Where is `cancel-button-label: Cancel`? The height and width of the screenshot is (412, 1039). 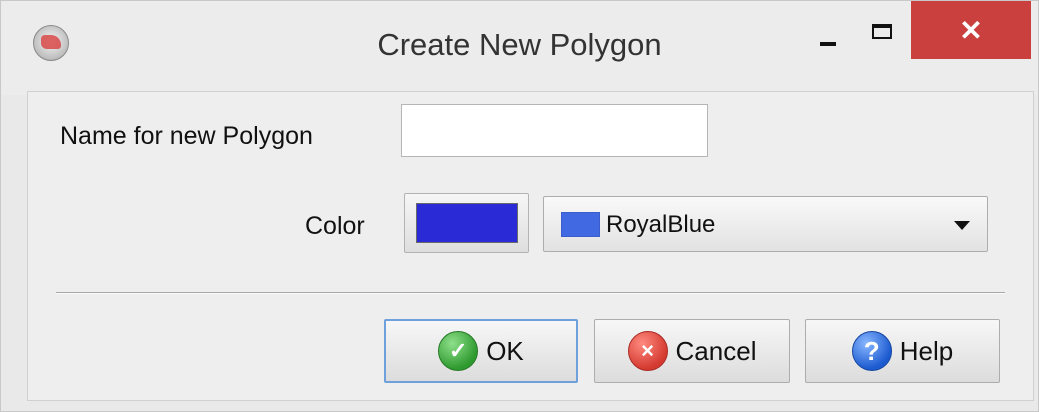
cancel-button-label: Cancel is located at coordinates (716, 350).